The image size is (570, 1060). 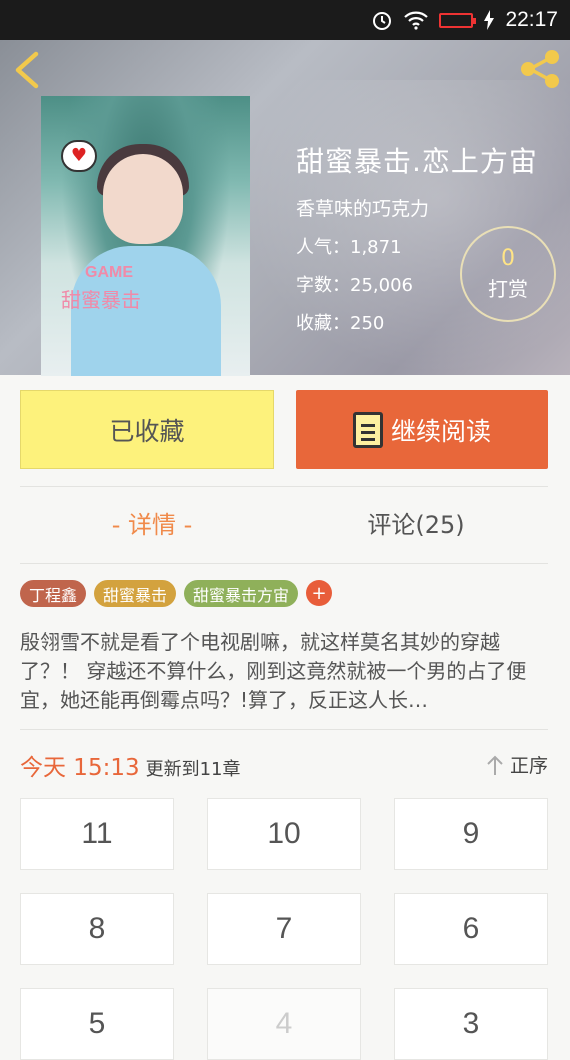 I want to click on chapter-button: 7, so click(x=284, y=929).